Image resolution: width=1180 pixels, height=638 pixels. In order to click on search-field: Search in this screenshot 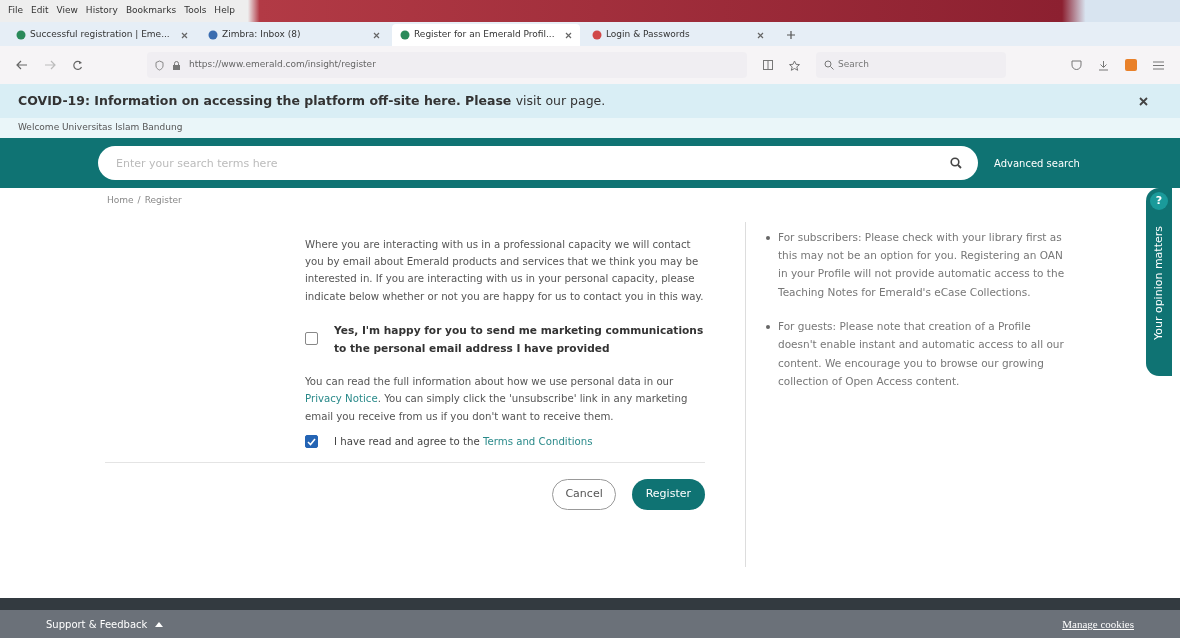, I will do `click(911, 65)`.